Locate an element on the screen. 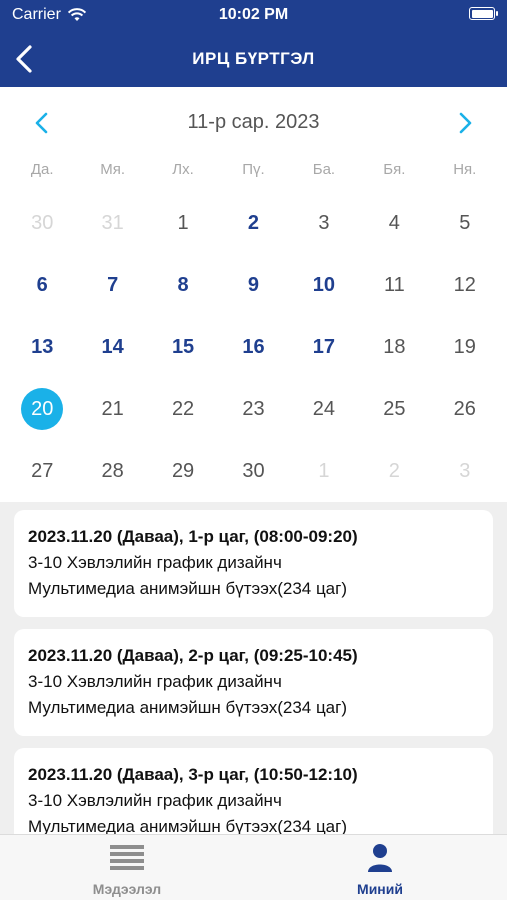  weekday-label: Бя. is located at coordinates (394, 169).